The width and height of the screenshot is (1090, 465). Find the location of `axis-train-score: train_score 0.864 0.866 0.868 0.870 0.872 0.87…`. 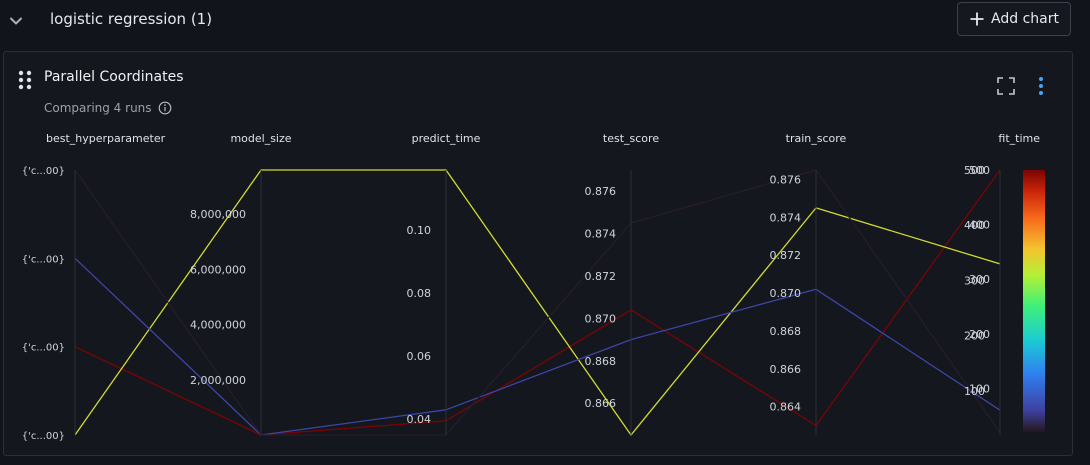

axis-train-score: train_score 0.864 0.866 0.868 0.870 0.872 0.87… is located at coordinates (808, 283).